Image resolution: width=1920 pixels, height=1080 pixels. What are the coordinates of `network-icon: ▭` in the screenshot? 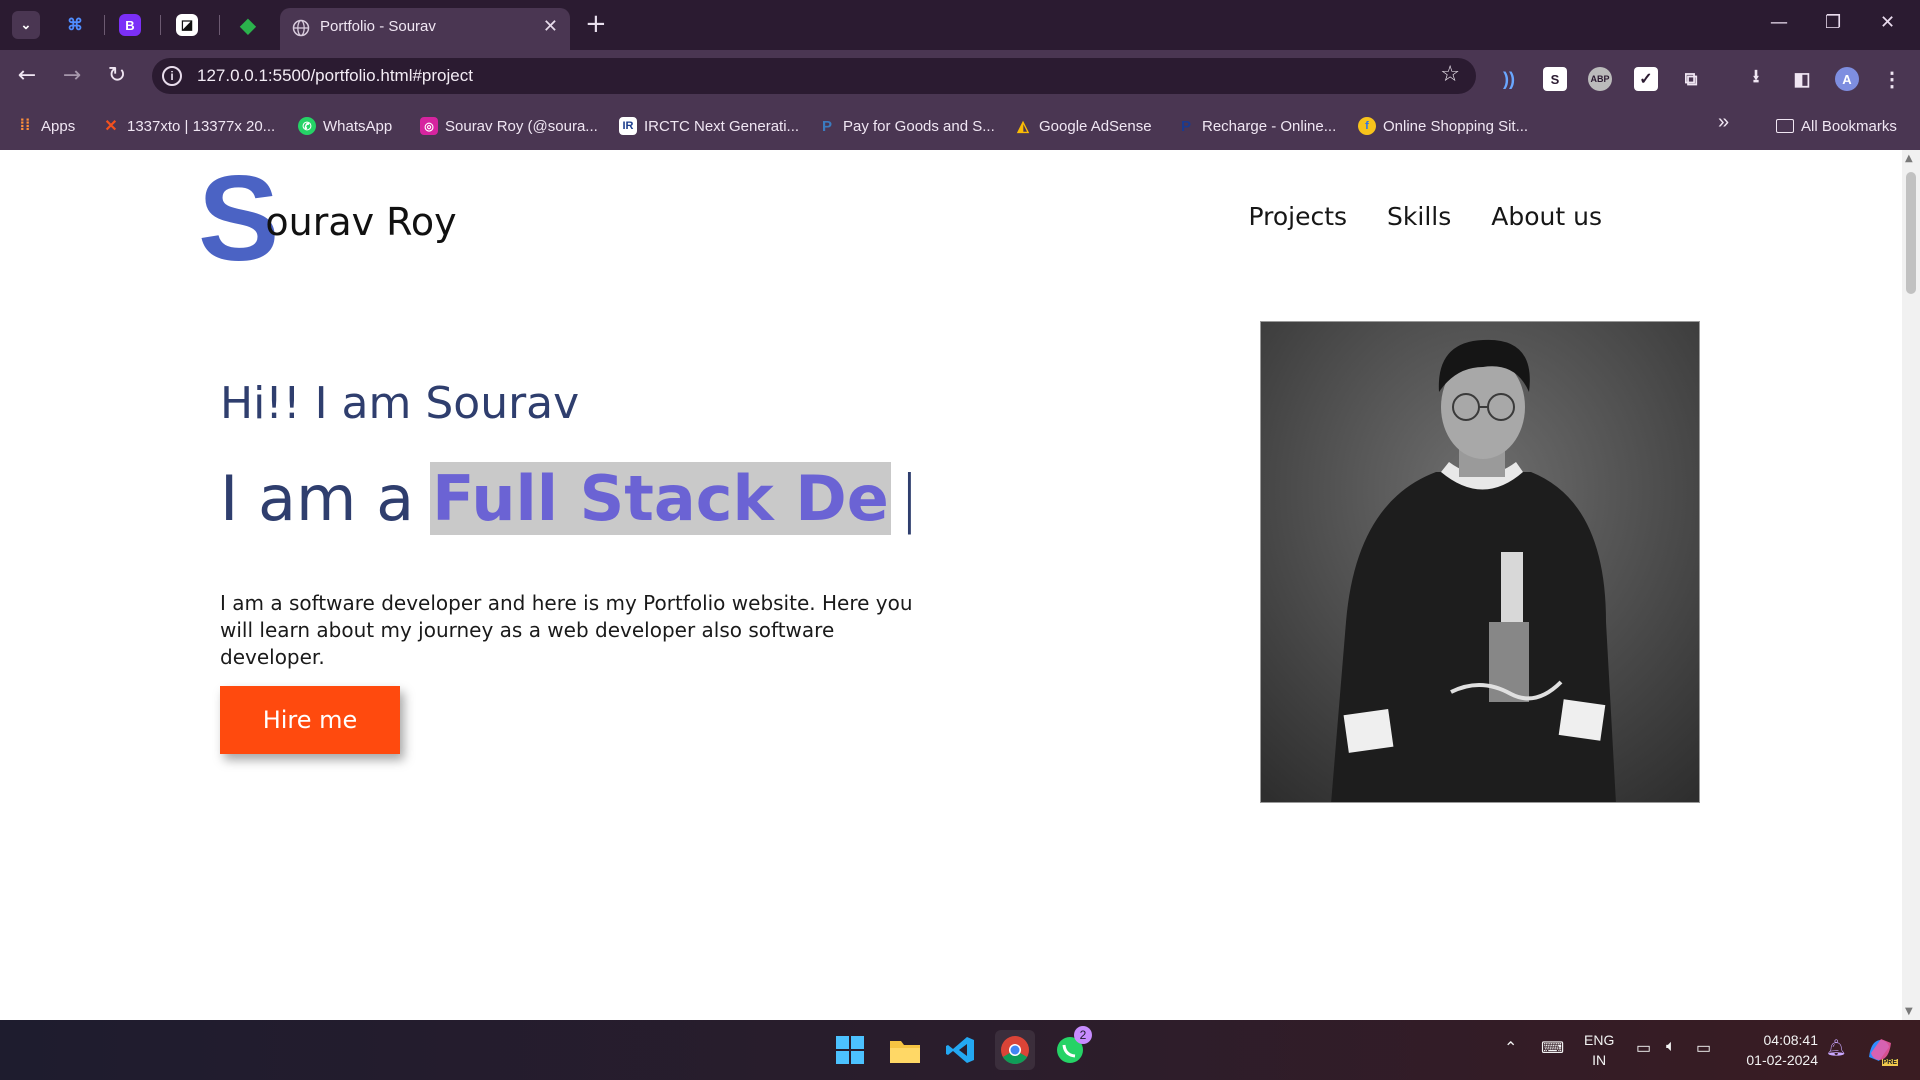 It's located at (1643, 1048).